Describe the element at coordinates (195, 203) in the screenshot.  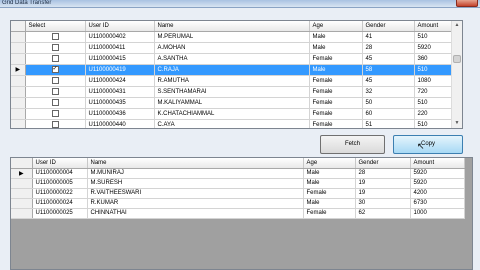
I see `name-cell: R.KUMAR` at that location.